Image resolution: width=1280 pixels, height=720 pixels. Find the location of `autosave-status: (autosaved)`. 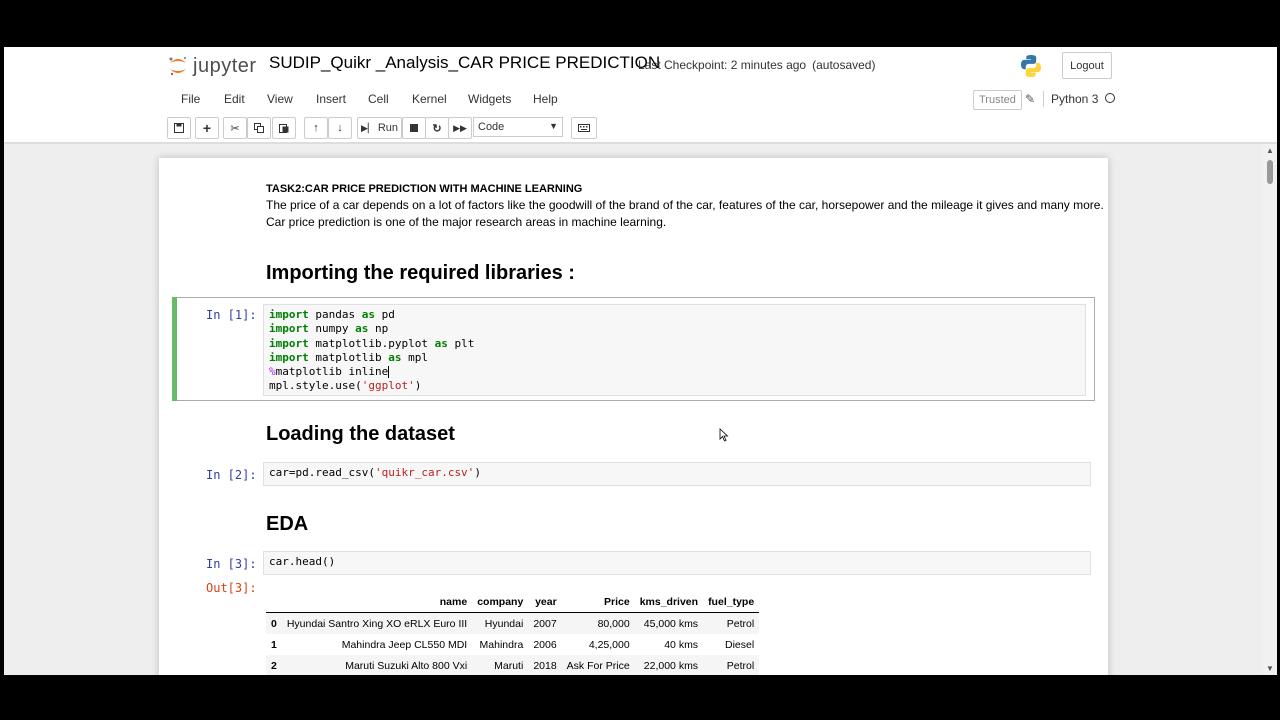

autosave-status: (autosaved) is located at coordinates (844, 65).